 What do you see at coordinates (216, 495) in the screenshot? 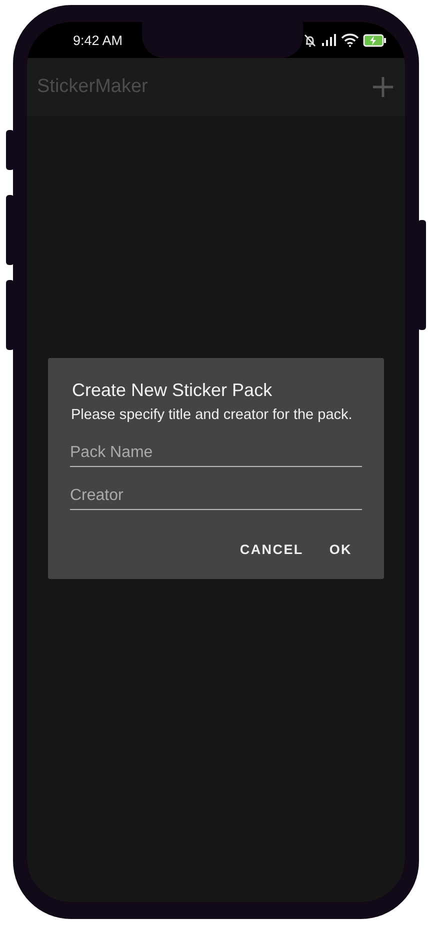
I see `input-field: Creator` at bounding box center [216, 495].